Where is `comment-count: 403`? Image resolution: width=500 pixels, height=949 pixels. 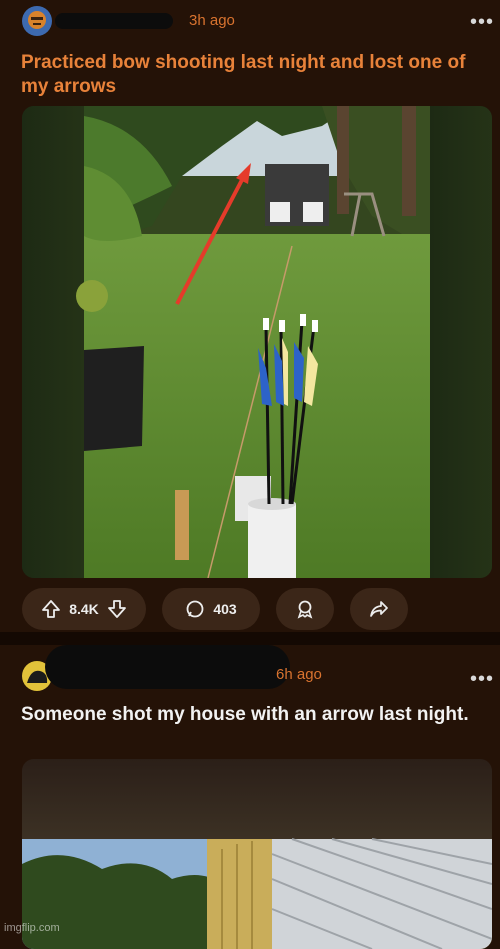 comment-count: 403 is located at coordinates (225, 609).